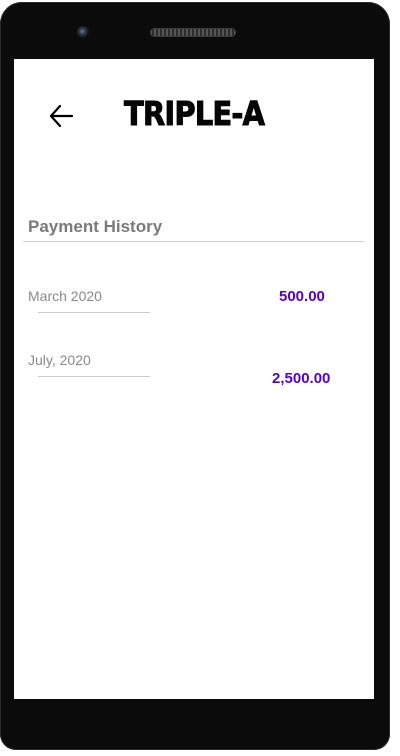 The width and height of the screenshot is (400, 756). Describe the element at coordinates (193, 32) in the screenshot. I see `earpiece-speaker` at that location.